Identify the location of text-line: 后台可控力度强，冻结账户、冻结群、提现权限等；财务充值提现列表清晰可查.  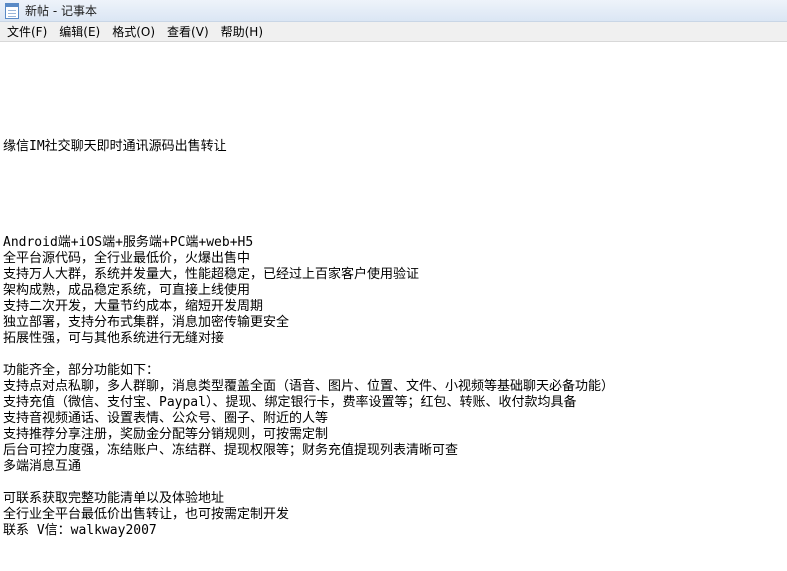
(231, 450).